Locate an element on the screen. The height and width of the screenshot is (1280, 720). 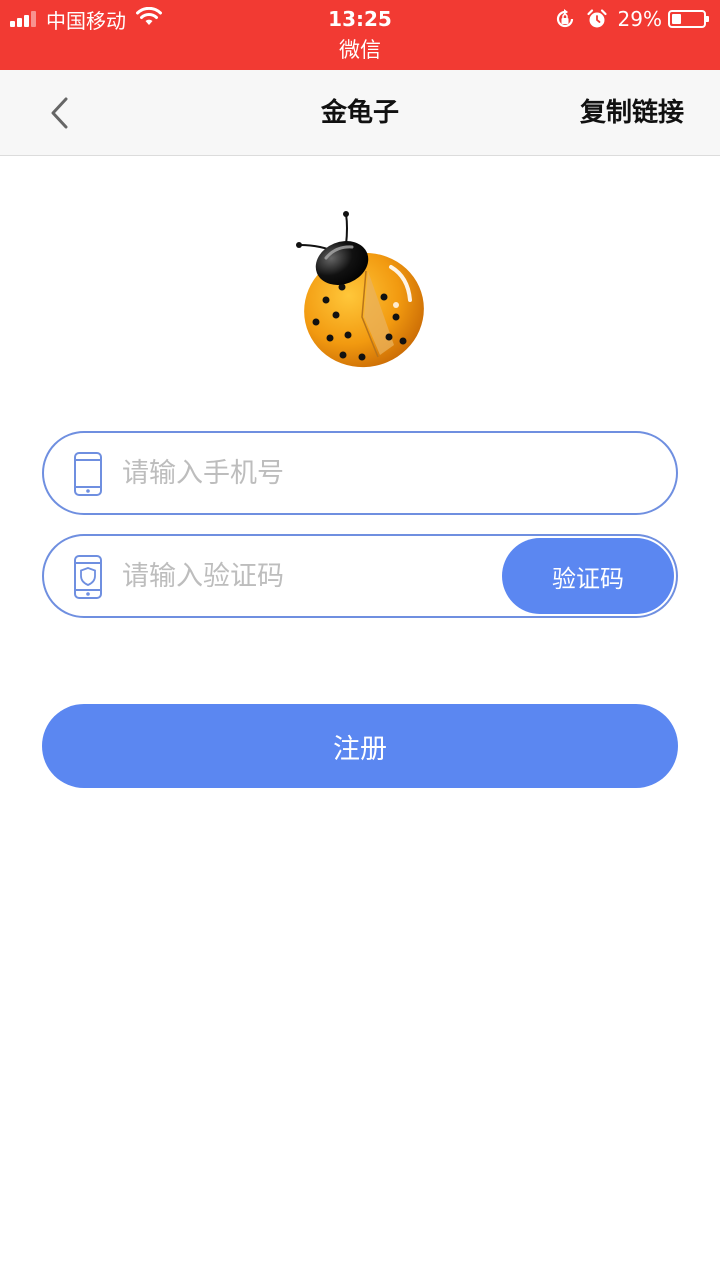
status-right: 29% is located at coordinates (626, 19).